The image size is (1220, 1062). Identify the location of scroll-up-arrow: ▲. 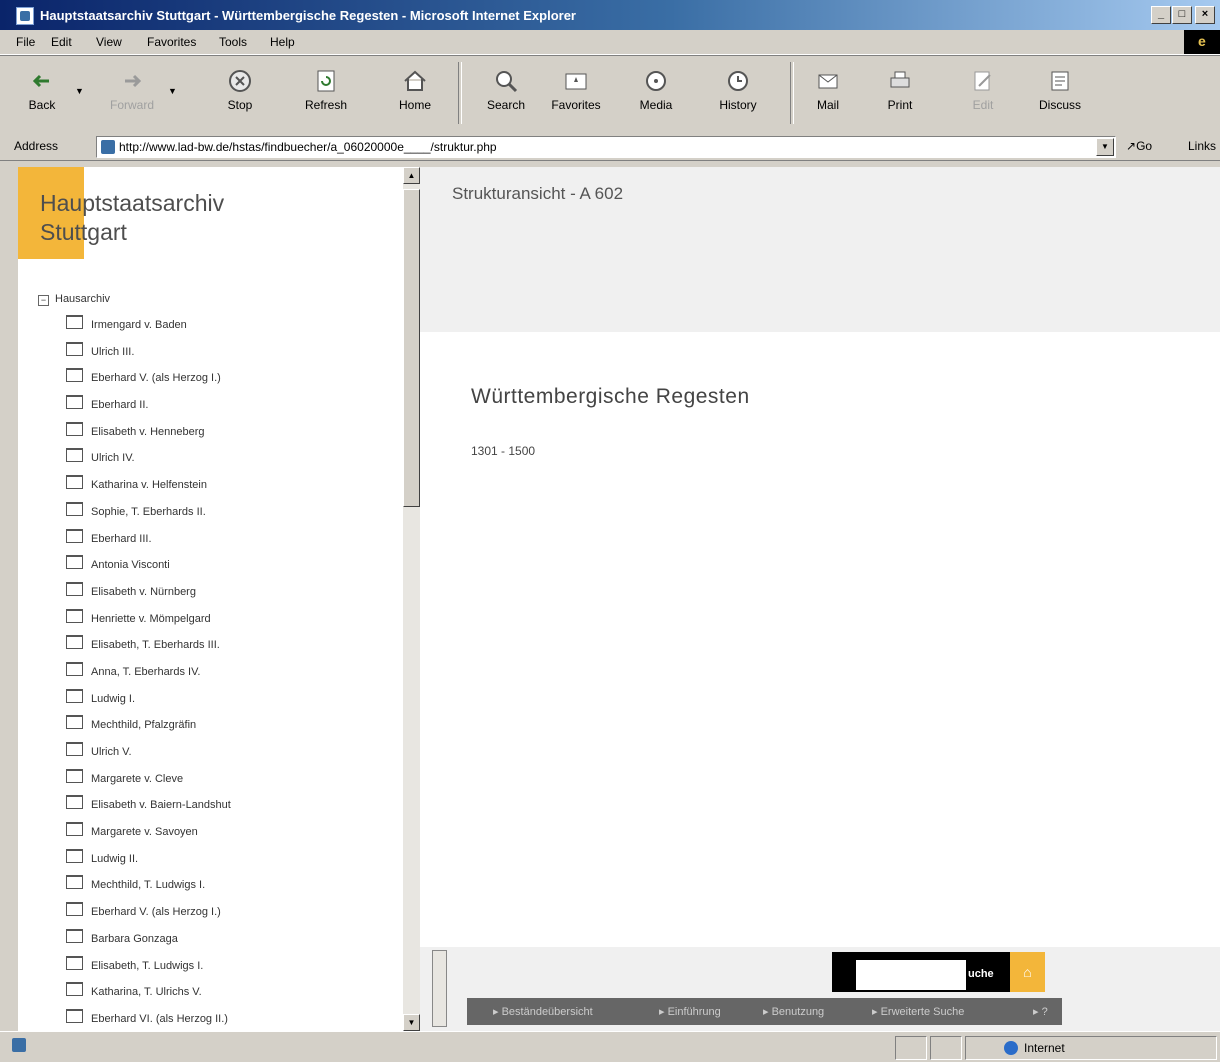
(411, 175).